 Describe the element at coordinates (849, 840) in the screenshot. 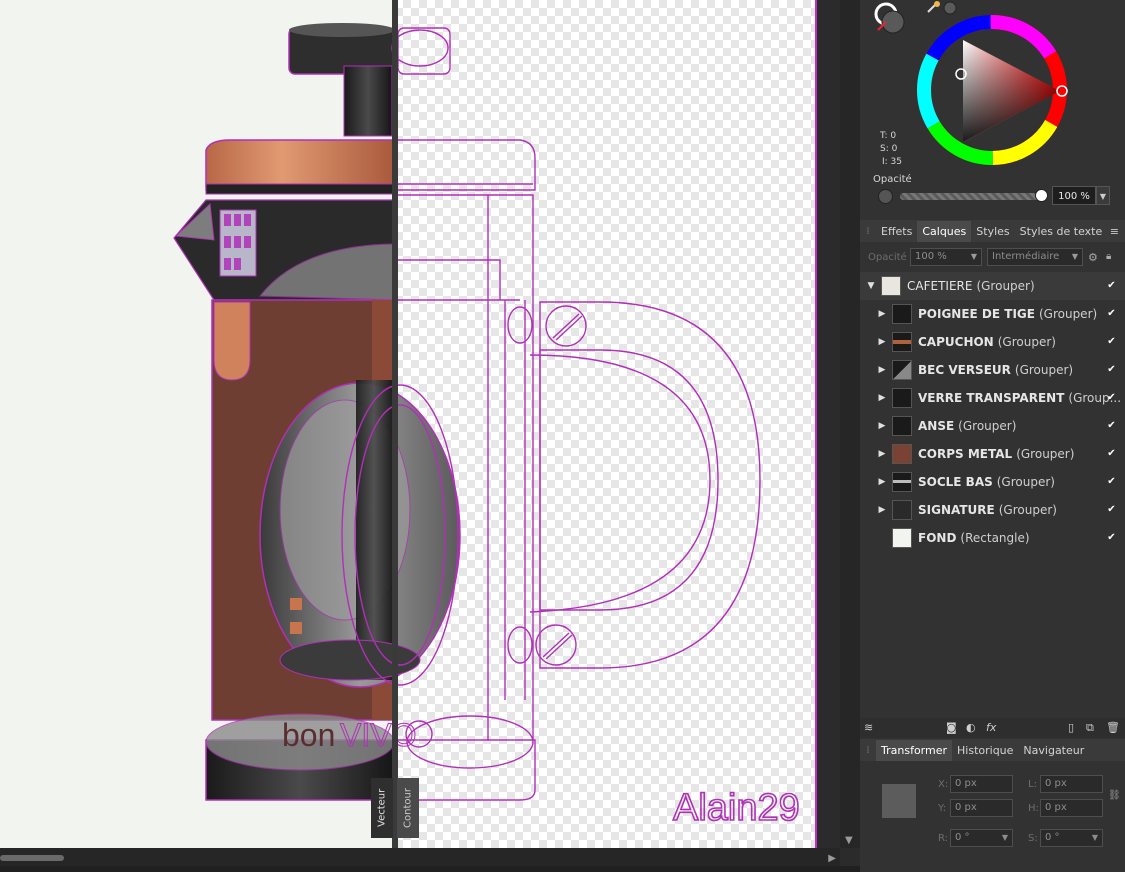

I see `scroll-down-icon: ▼` at that location.